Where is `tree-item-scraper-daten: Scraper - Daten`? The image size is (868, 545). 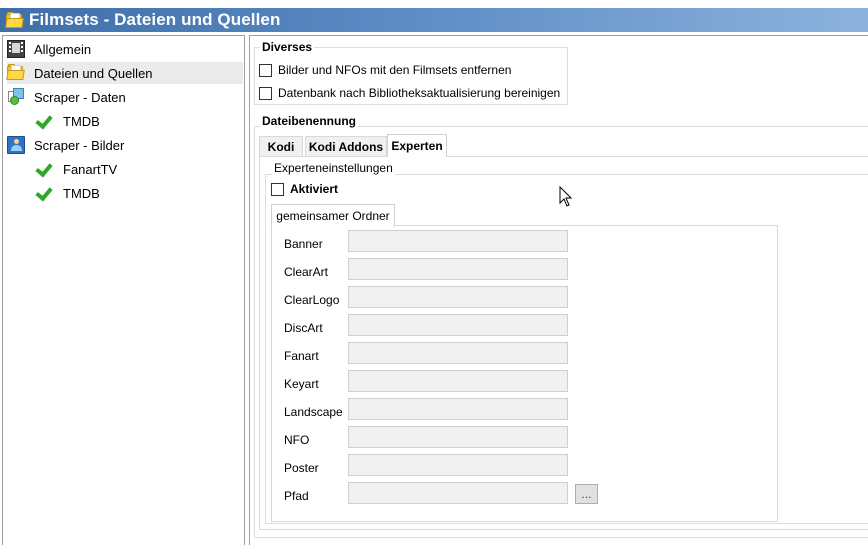
tree-item-scraper-daten: Scraper - Daten is located at coordinates (125, 97).